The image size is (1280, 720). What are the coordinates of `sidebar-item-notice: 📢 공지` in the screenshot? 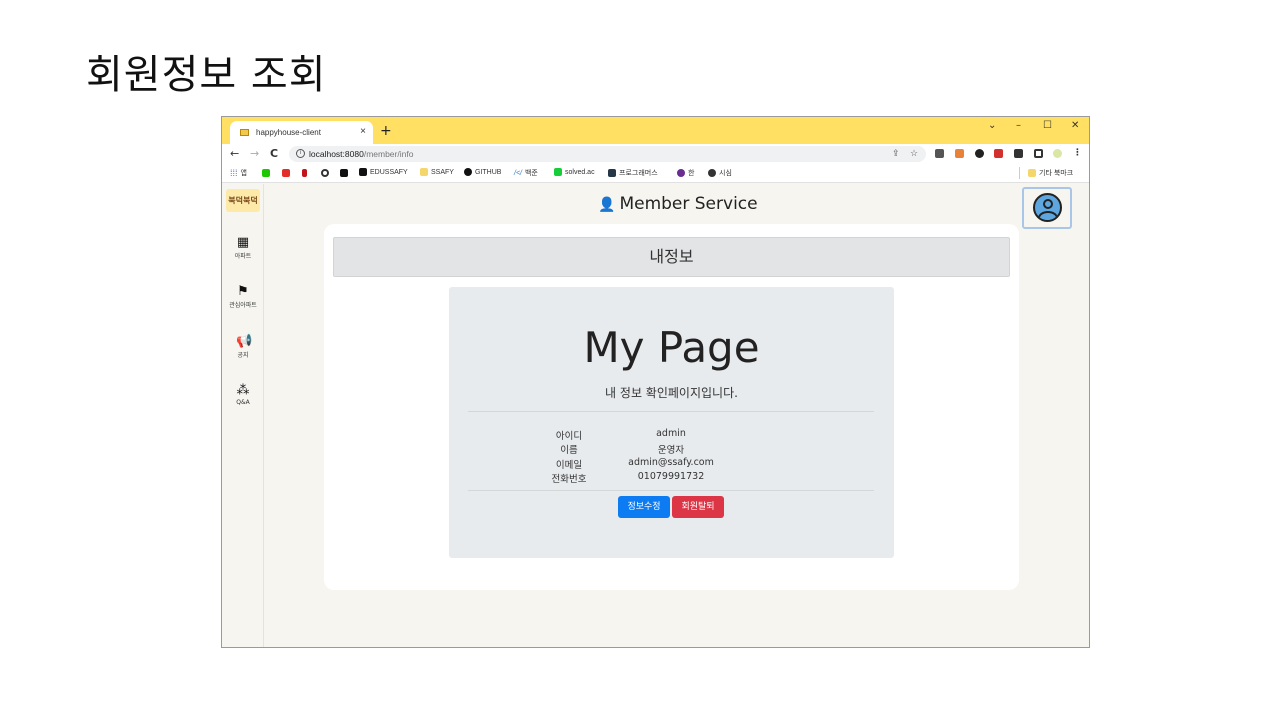 It's located at (243, 347).